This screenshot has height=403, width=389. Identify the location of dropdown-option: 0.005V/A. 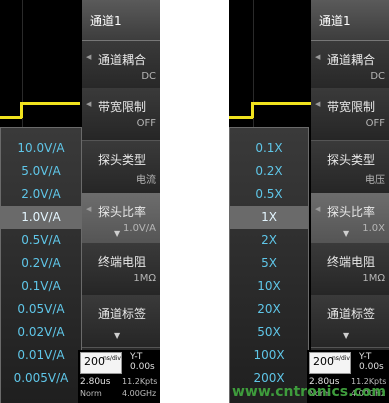
(41, 378).